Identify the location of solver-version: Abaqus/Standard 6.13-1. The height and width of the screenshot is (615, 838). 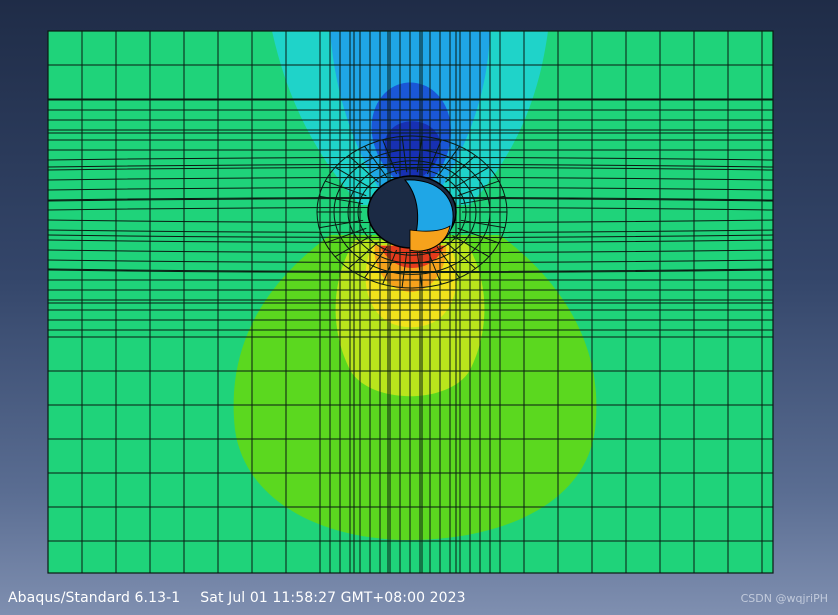
(94, 598).